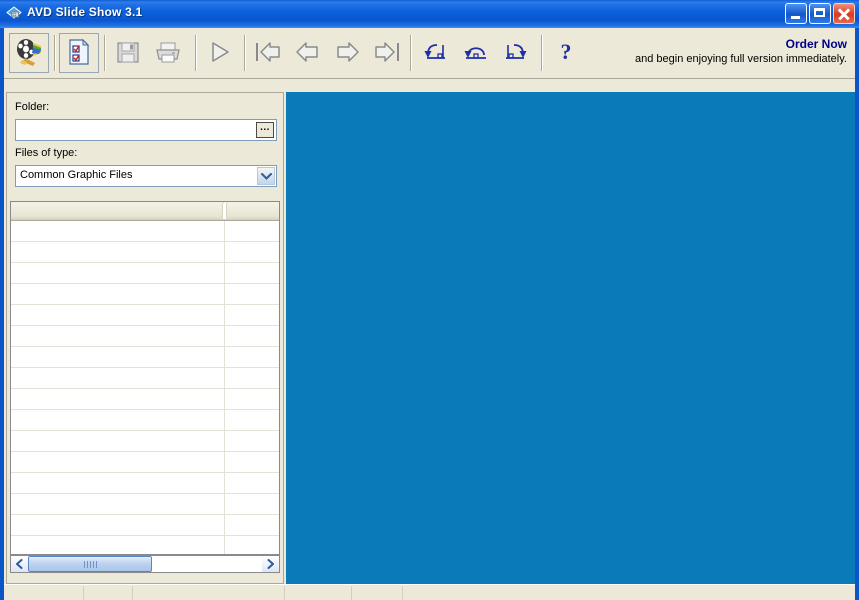 The image size is (859, 600). I want to click on flip-button, so click(476, 53).